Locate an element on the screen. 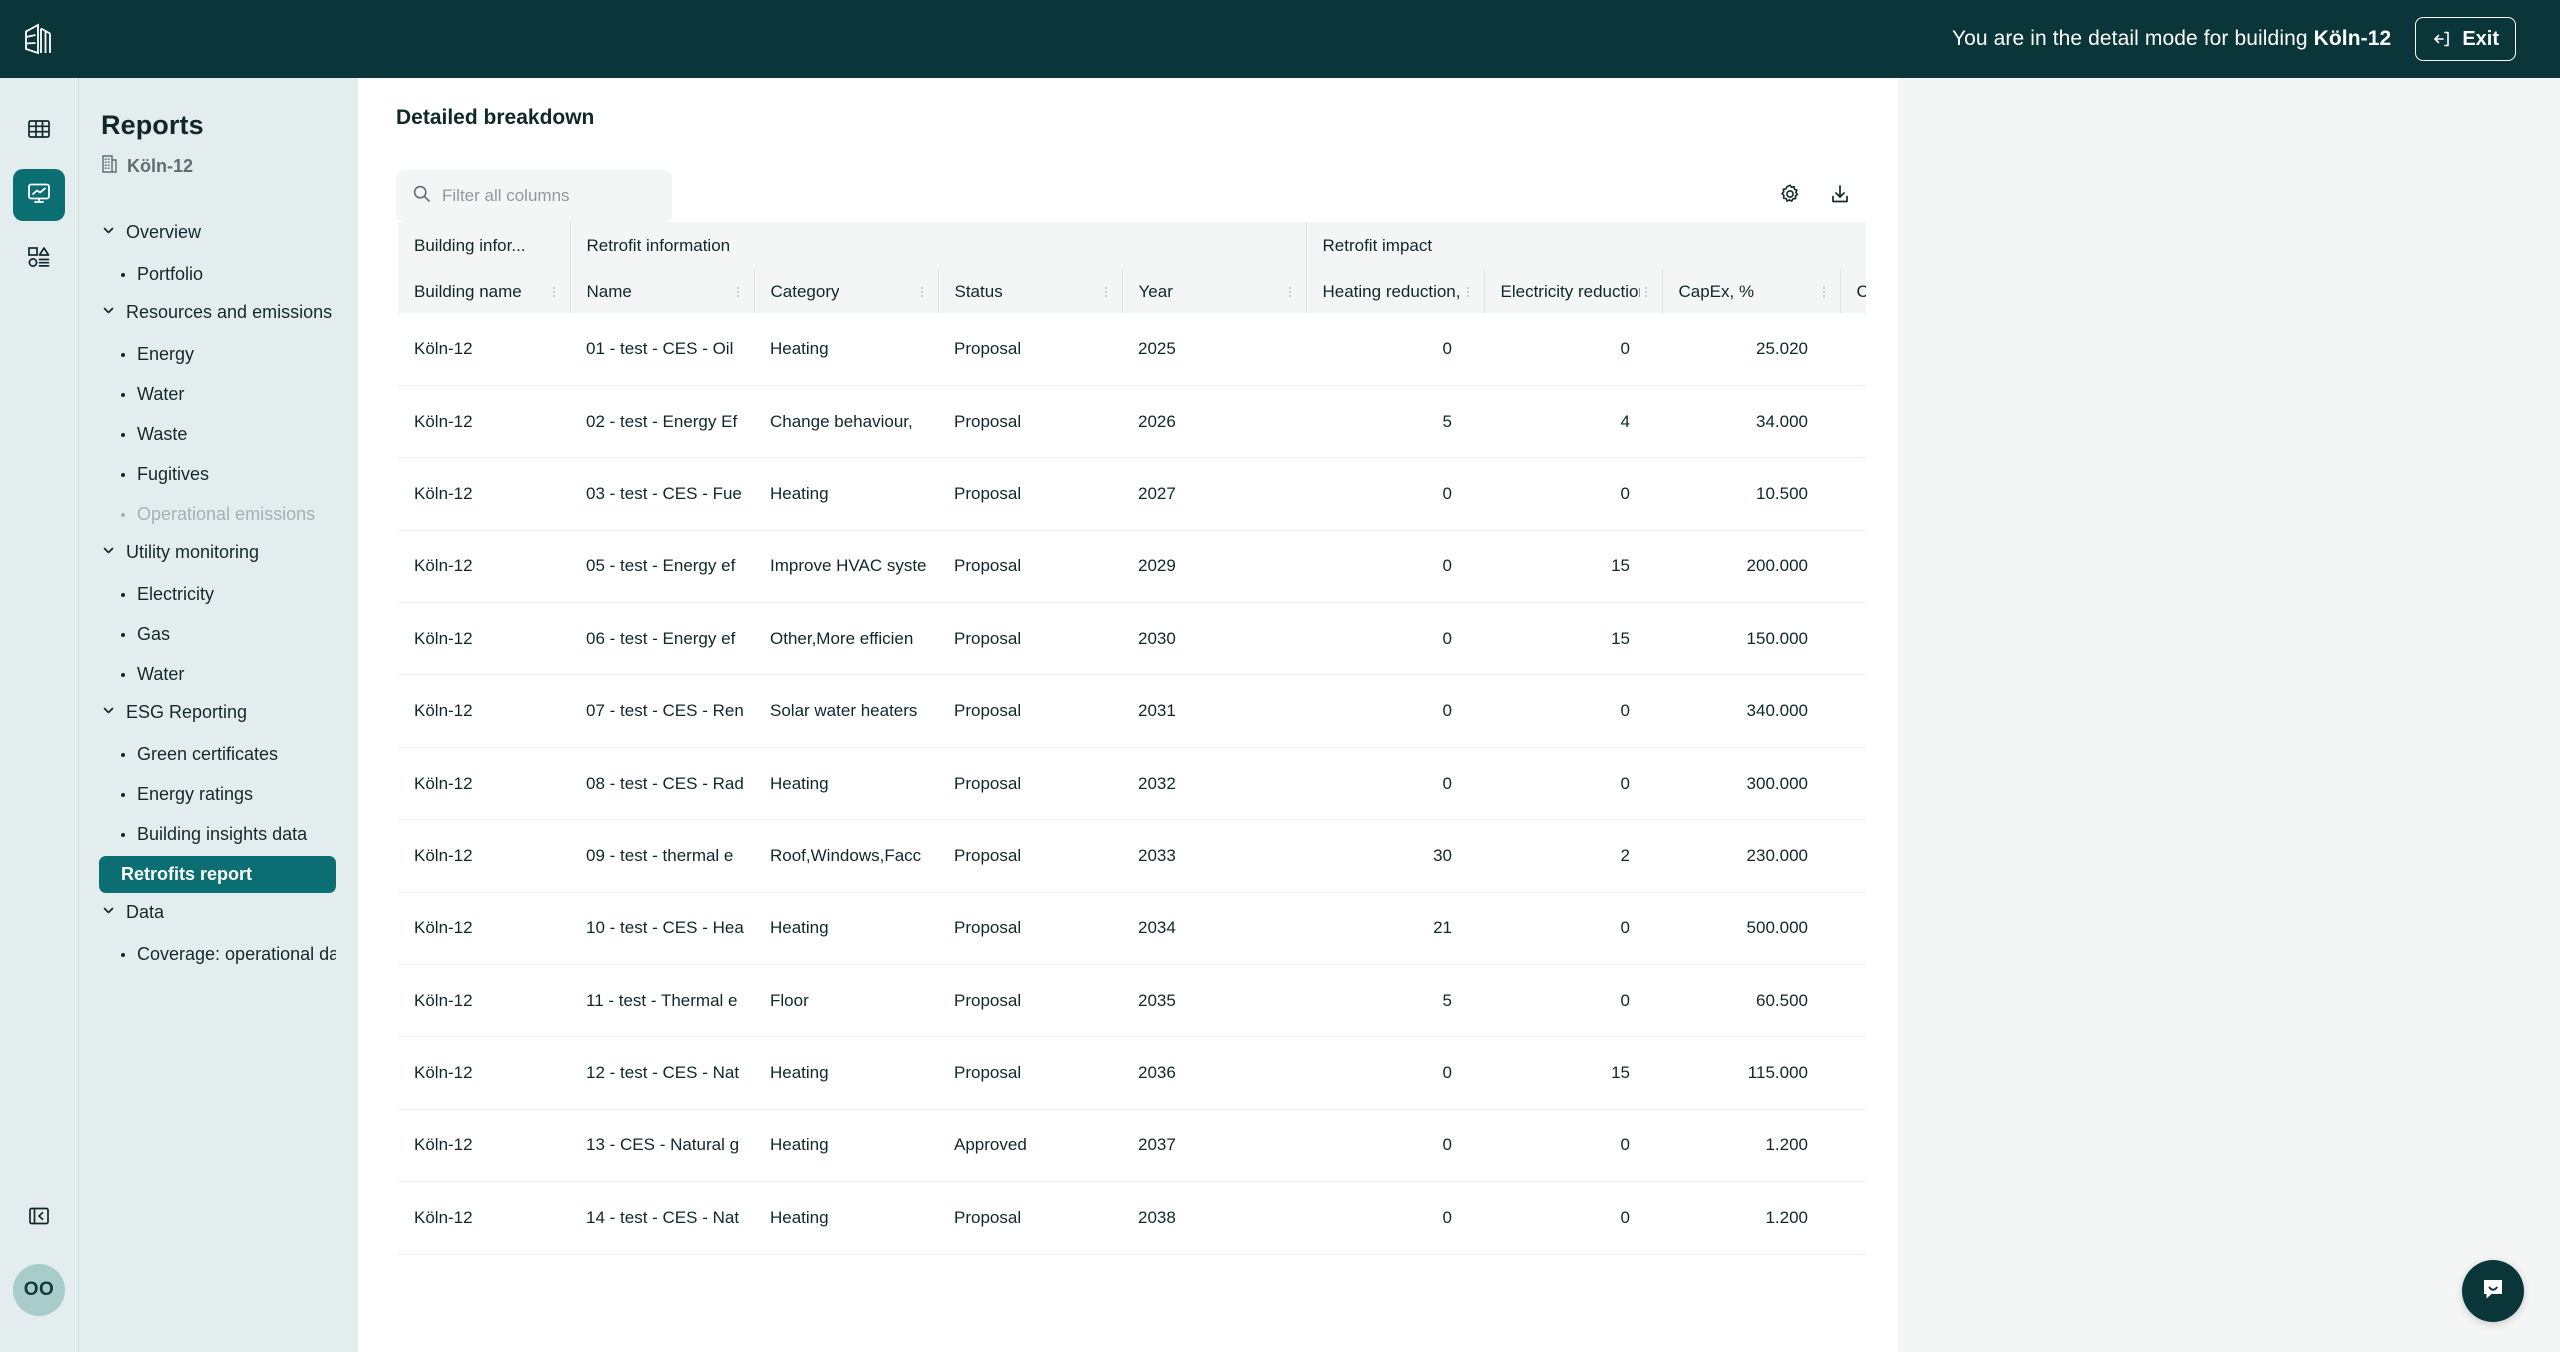 The width and height of the screenshot is (2560, 1352). nav-group-data: Data is located at coordinates (218, 912).